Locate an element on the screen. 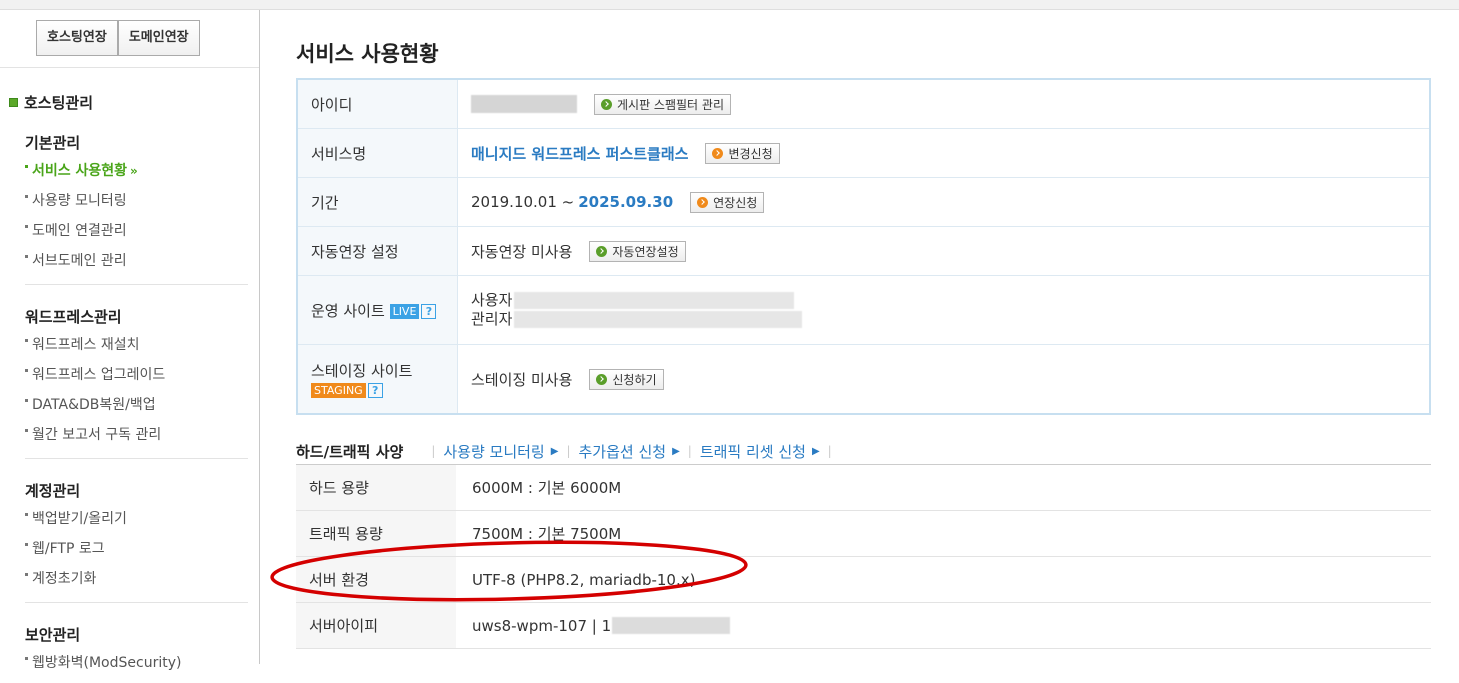  sidebar-item-label: 사용량 모니터링 is located at coordinates (79, 201).